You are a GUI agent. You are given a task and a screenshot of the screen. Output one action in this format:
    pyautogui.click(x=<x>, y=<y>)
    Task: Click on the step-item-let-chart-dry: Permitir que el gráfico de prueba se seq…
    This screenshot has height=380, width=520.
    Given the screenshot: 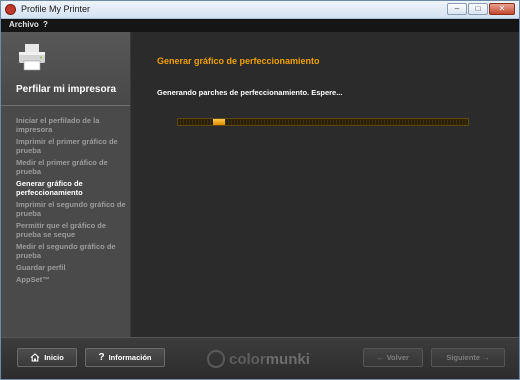 What is the action you would take?
    pyautogui.click(x=61, y=230)
    